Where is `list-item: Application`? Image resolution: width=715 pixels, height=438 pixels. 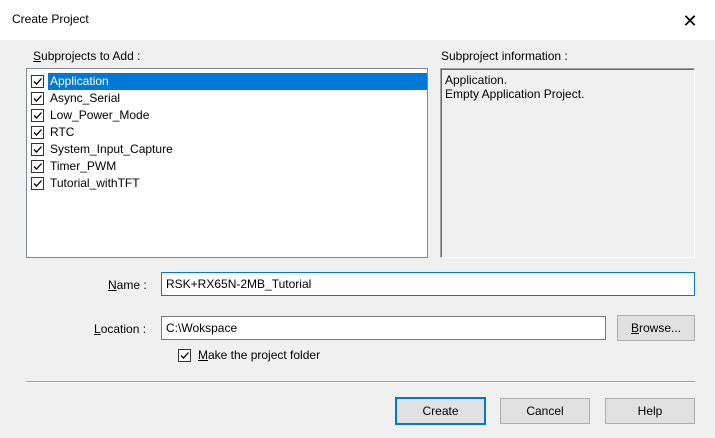
list-item: Application is located at coordinates (229, 81).